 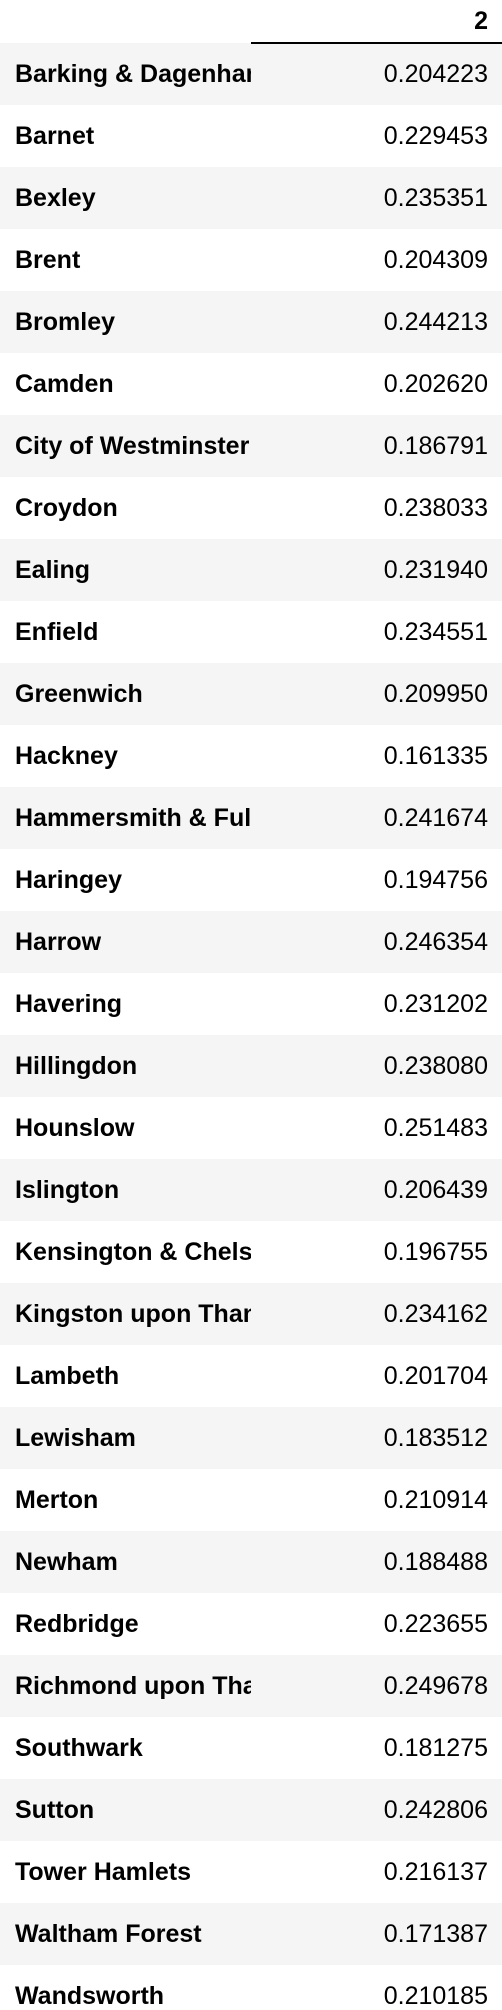 I want to click on row-value: 0.204223, so click(x=435, y=74).